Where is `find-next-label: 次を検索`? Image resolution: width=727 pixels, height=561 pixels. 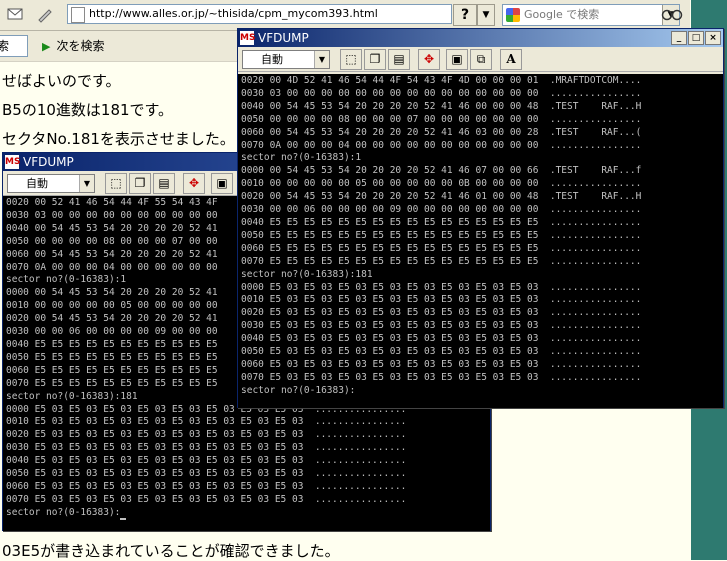 find-next-label: 次を検索 is located at coordinates (80, 46).